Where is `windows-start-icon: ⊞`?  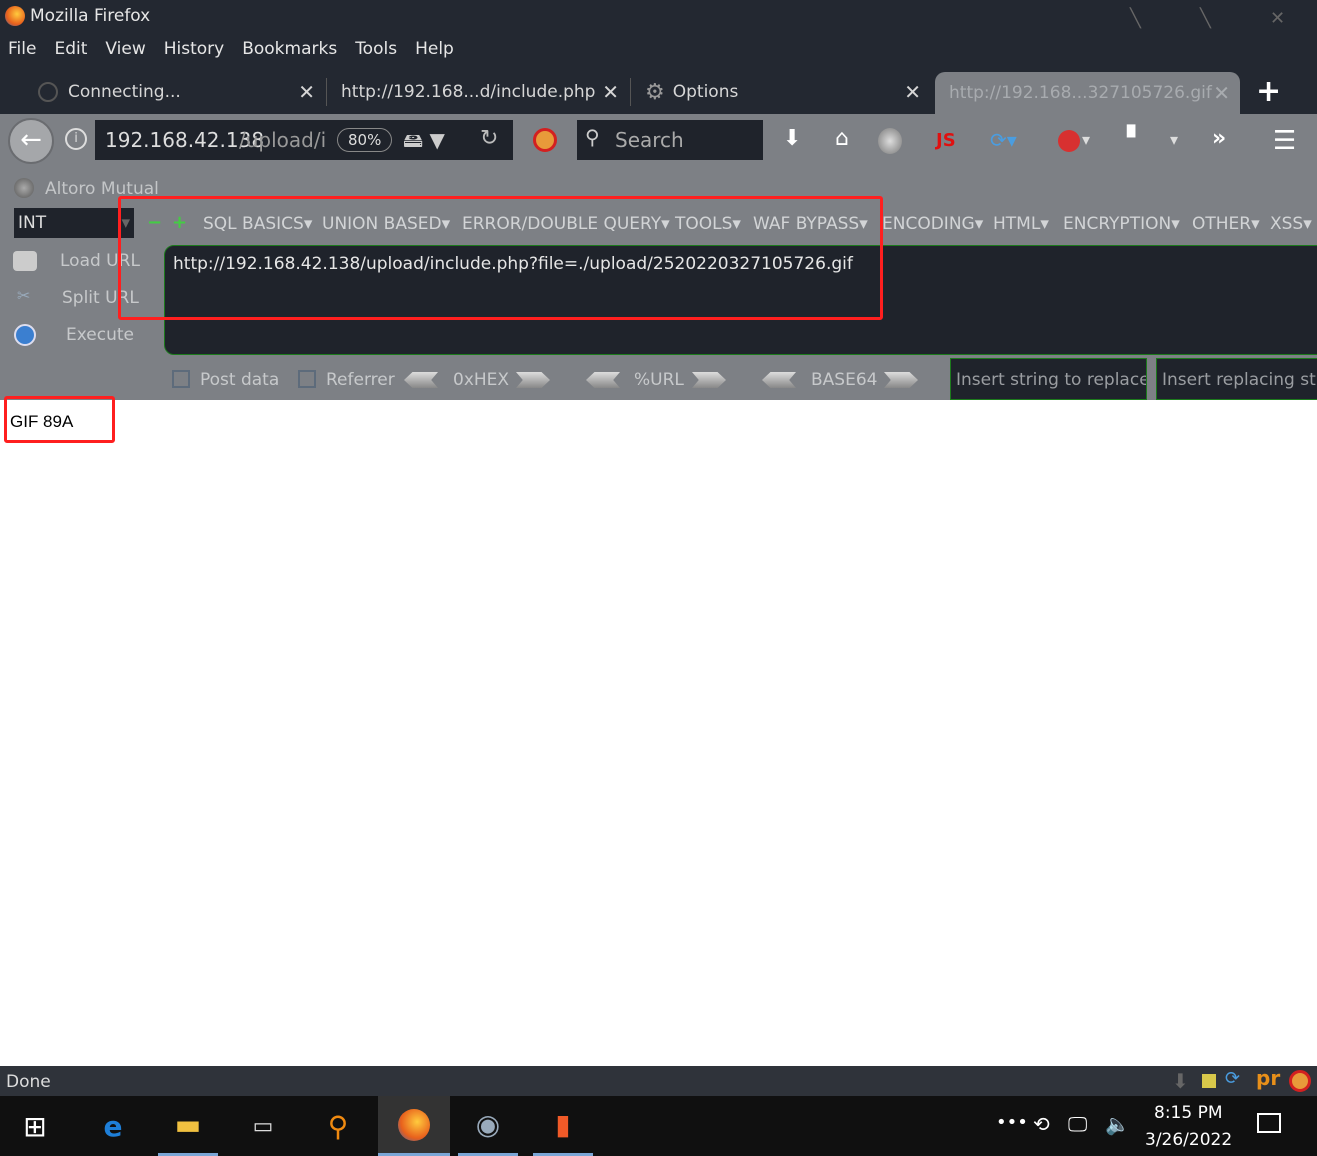 windows-start-icon: ⊞ is located at coordinates (35, 1126).